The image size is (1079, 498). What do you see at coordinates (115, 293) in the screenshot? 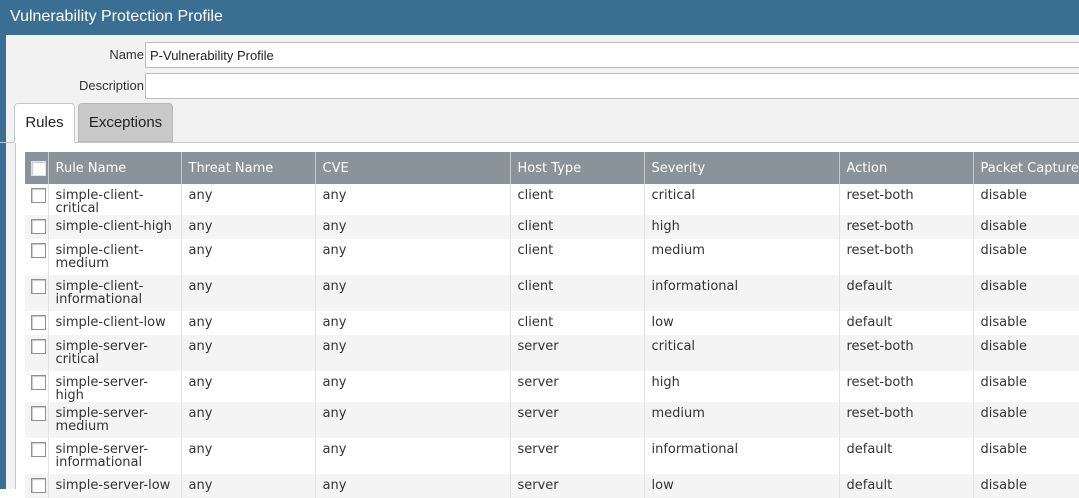
I see `rule-name-cell: simple-client-informational` at bounding box center [115, 293].